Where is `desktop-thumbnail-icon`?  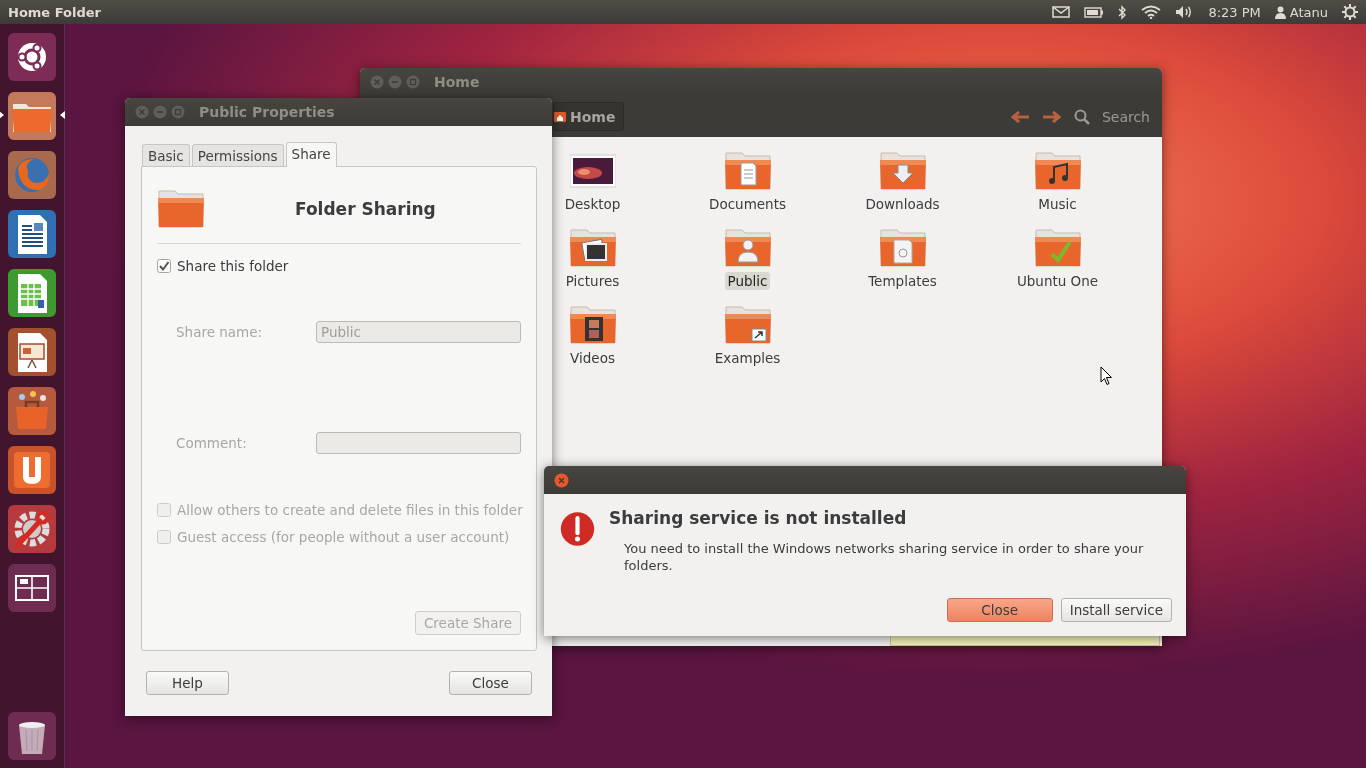 desktop-thumbnail-icon is located at coordinates (592, 171).